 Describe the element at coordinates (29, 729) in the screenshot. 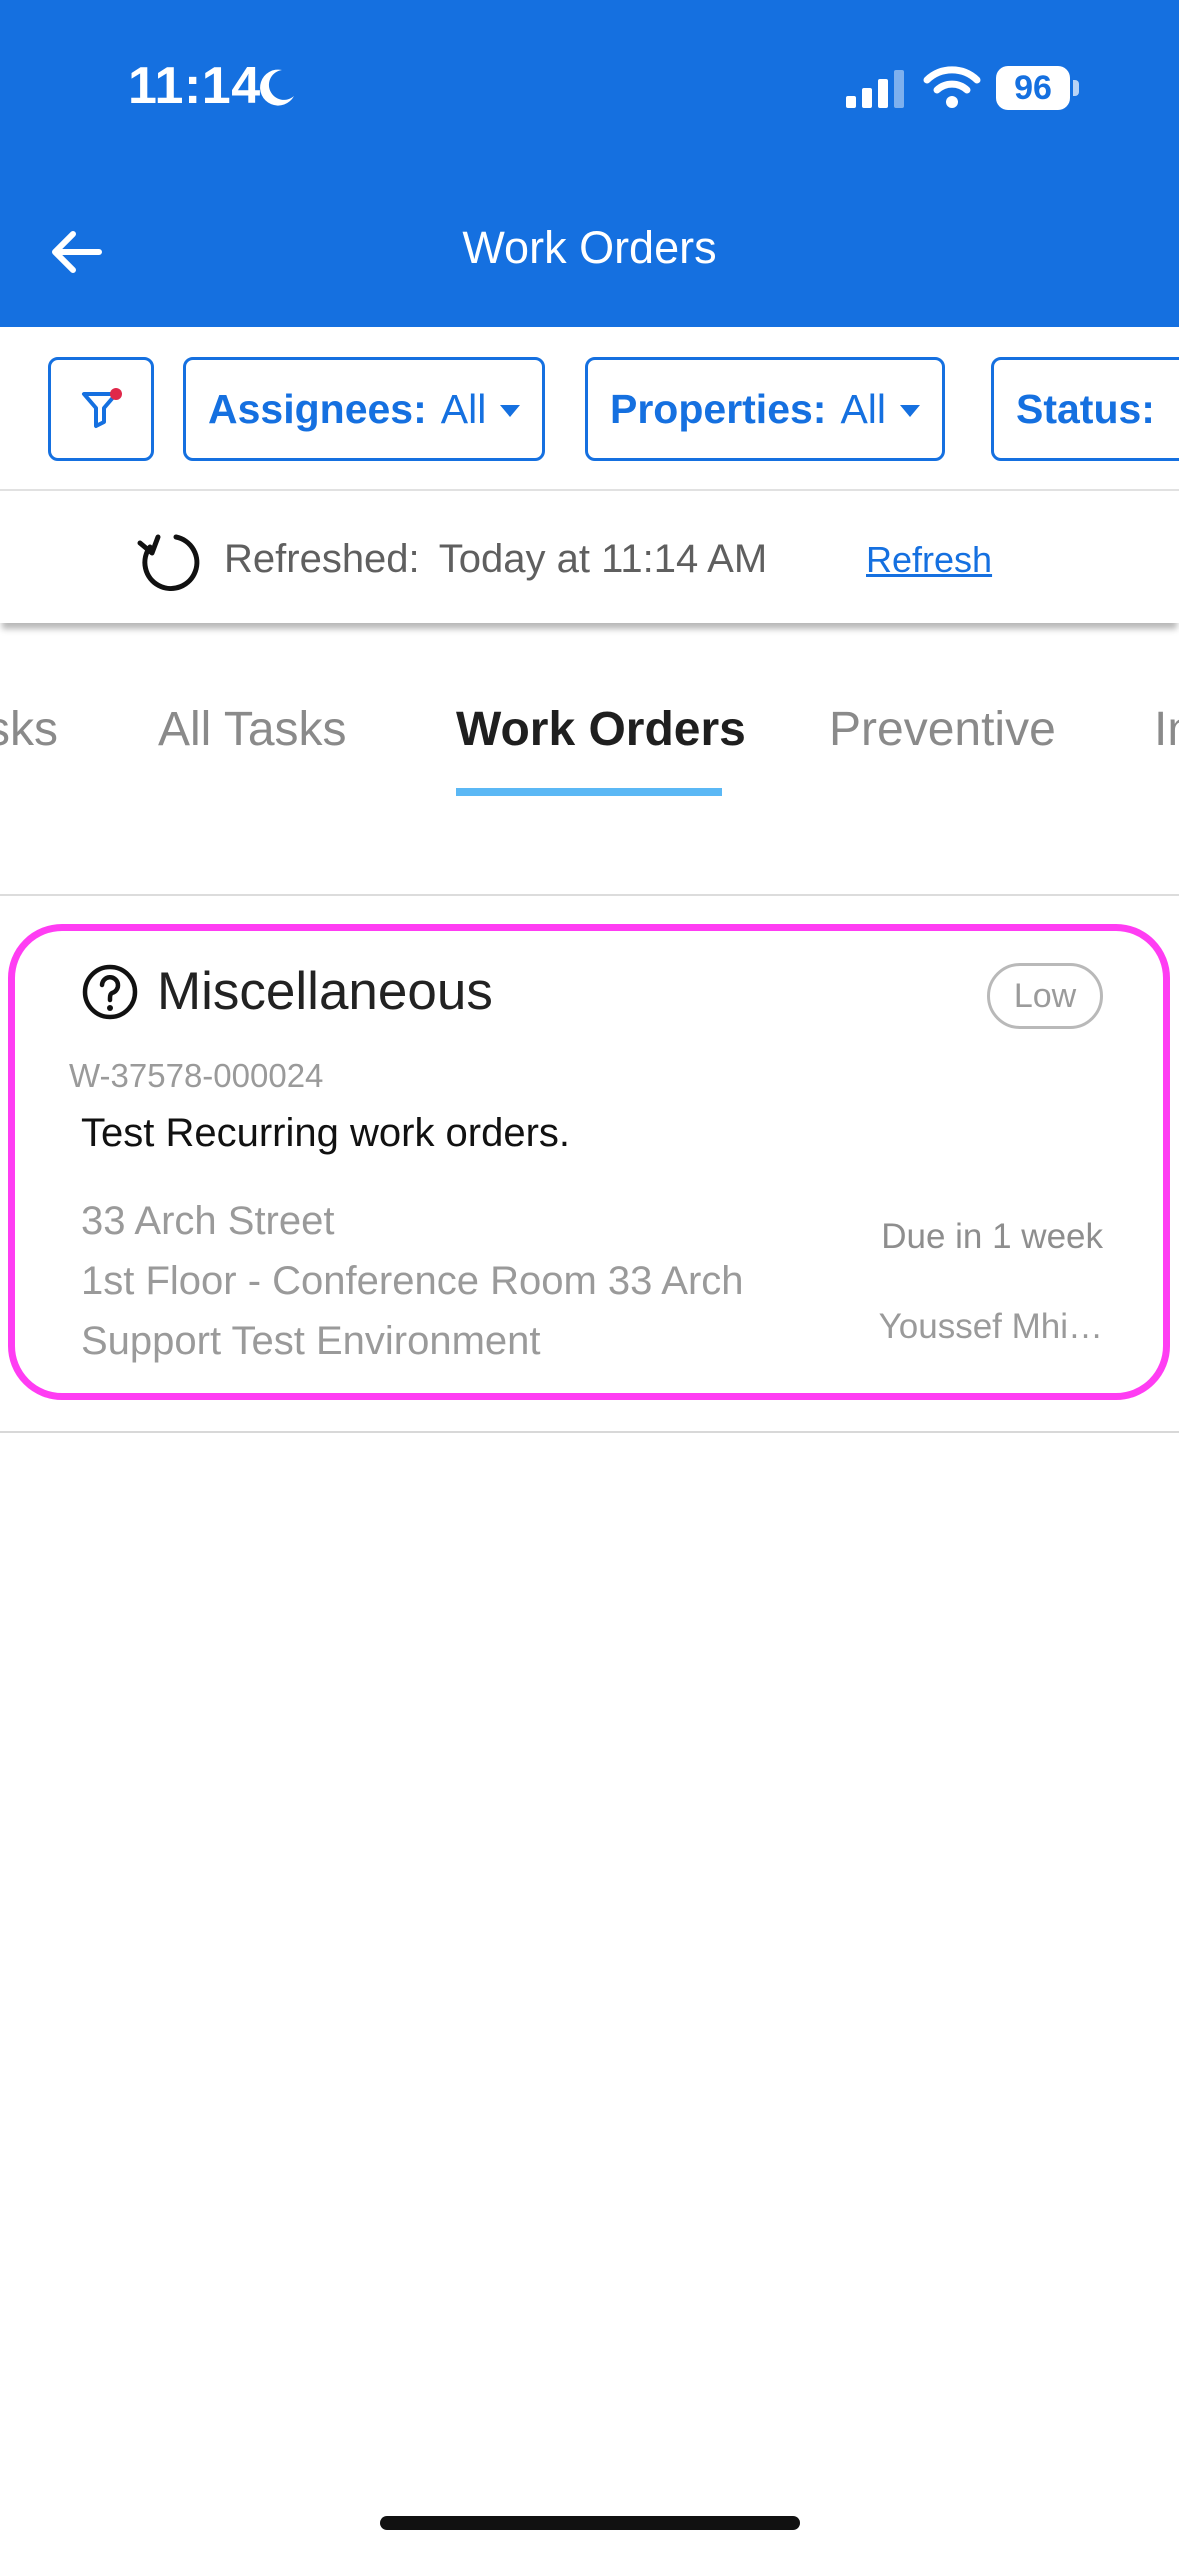

I see `tab-my-tasks: sks` at that location.